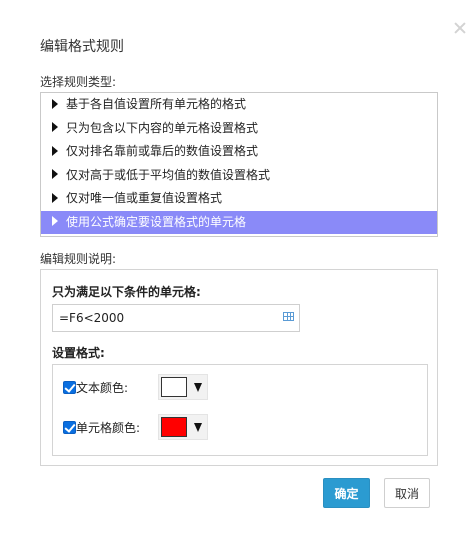 Image resolution: width=474 pixels, height=536 pixels. What do you see at coordinates (460, 28) in the screenshot?
I see `close-icon` at bounding box center [460, 28].